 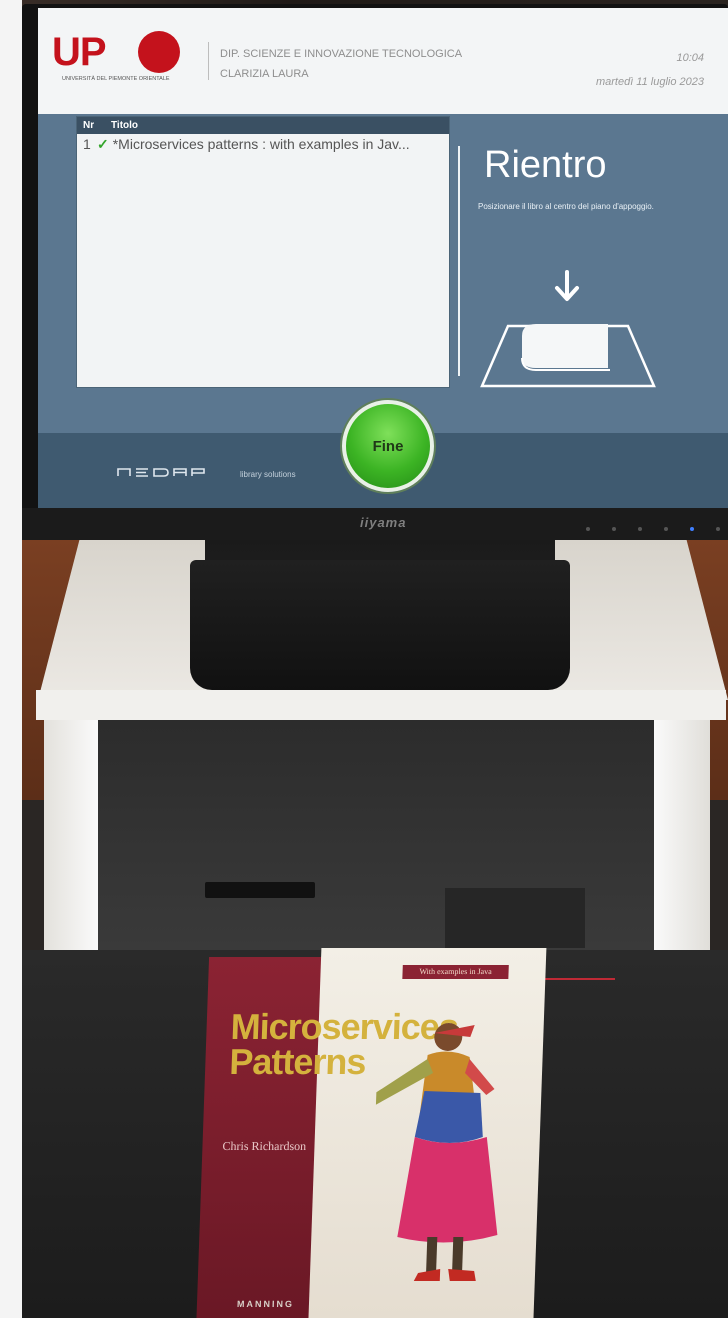 What do you see at coordinates (71, 836) in the screenshot?
I see `shelf-leg-left` at bounding box center [71, 836].